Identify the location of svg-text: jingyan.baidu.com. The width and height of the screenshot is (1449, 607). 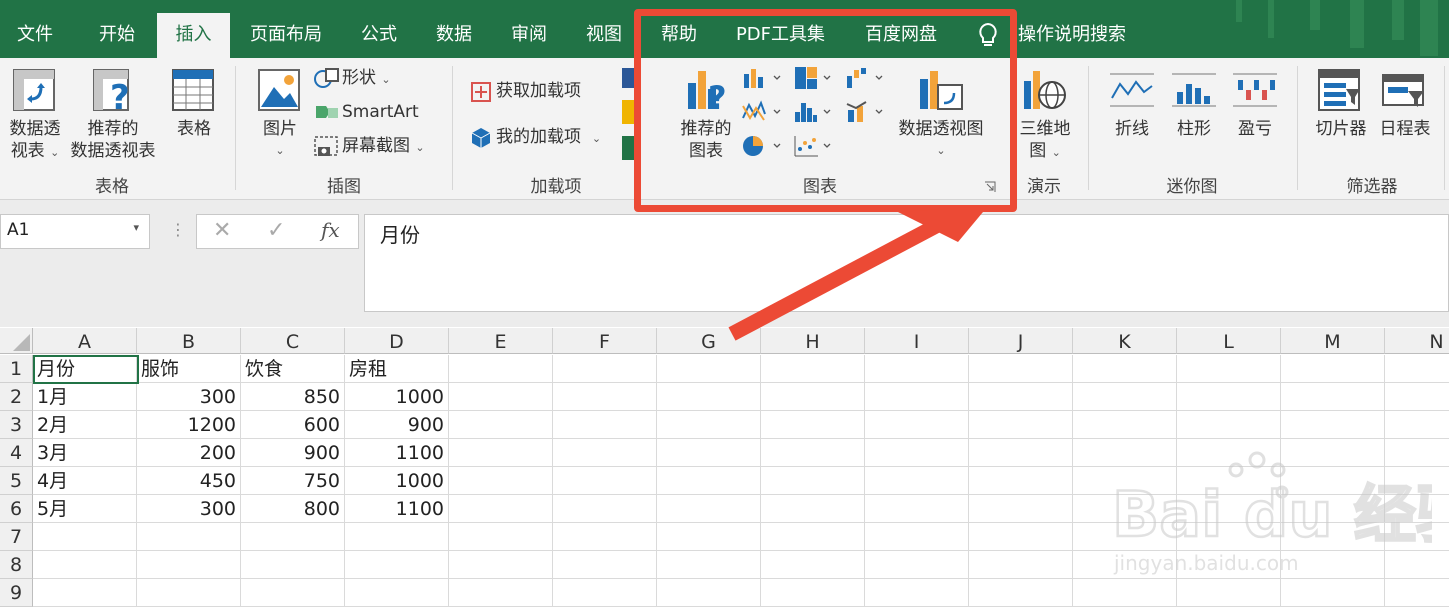
(1206, 563).